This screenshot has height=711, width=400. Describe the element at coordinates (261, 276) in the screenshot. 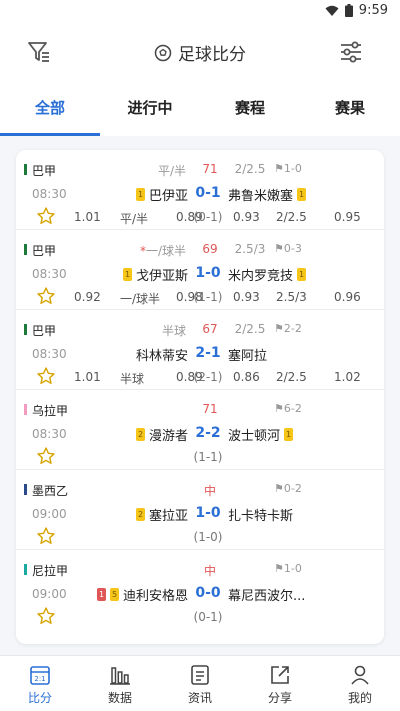

I see `away-team-name: 米内罗竞技` at that location.